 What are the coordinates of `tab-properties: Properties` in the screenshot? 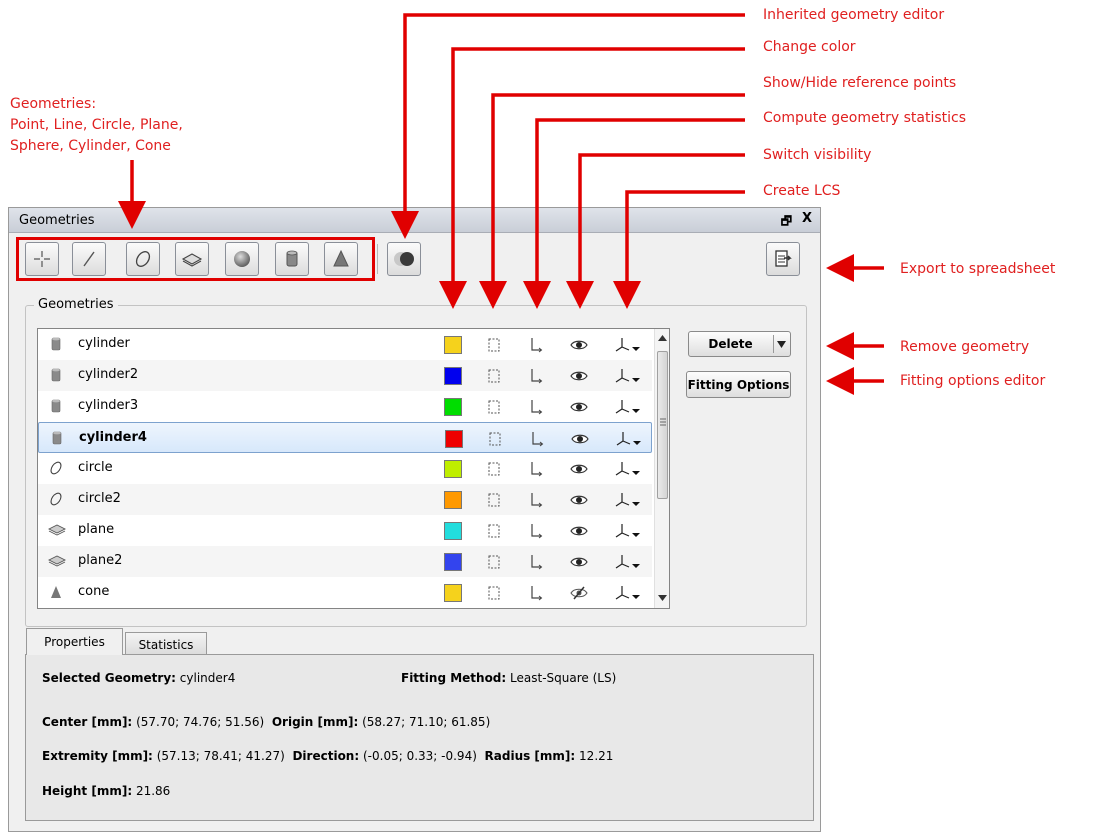 It's located at (74, 641).